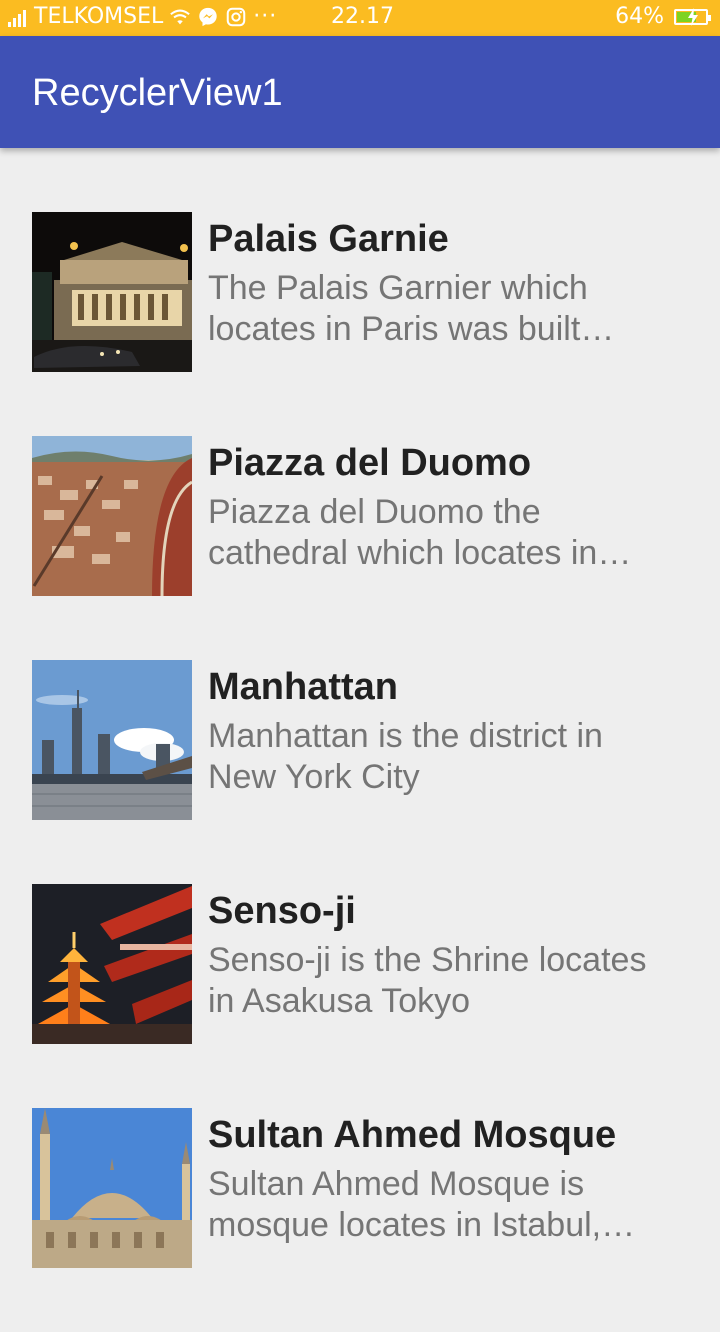 The height and width of the screenshot is (1332, 720). What do you see at coordinates (692, 16) in the screenshot?
I see `battery-charging-icon` at bounding box center [692, 16].